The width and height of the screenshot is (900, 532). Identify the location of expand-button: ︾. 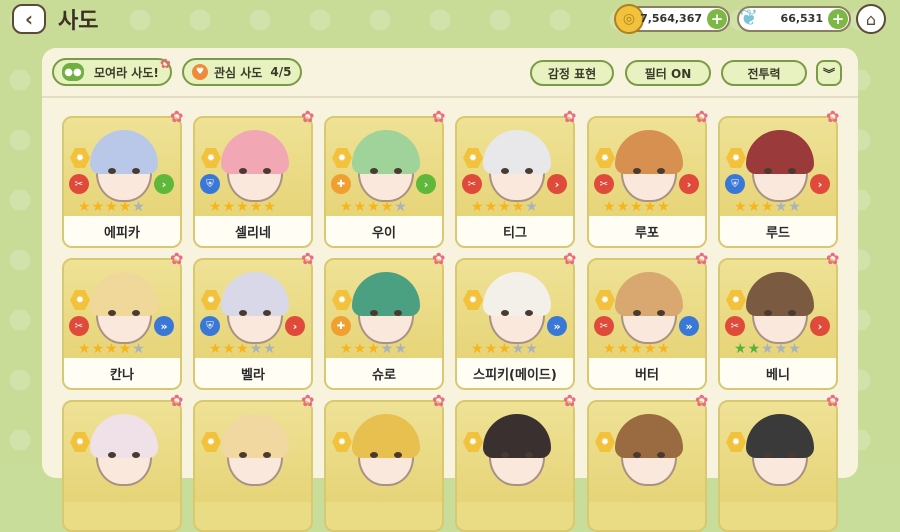
(829, 73).